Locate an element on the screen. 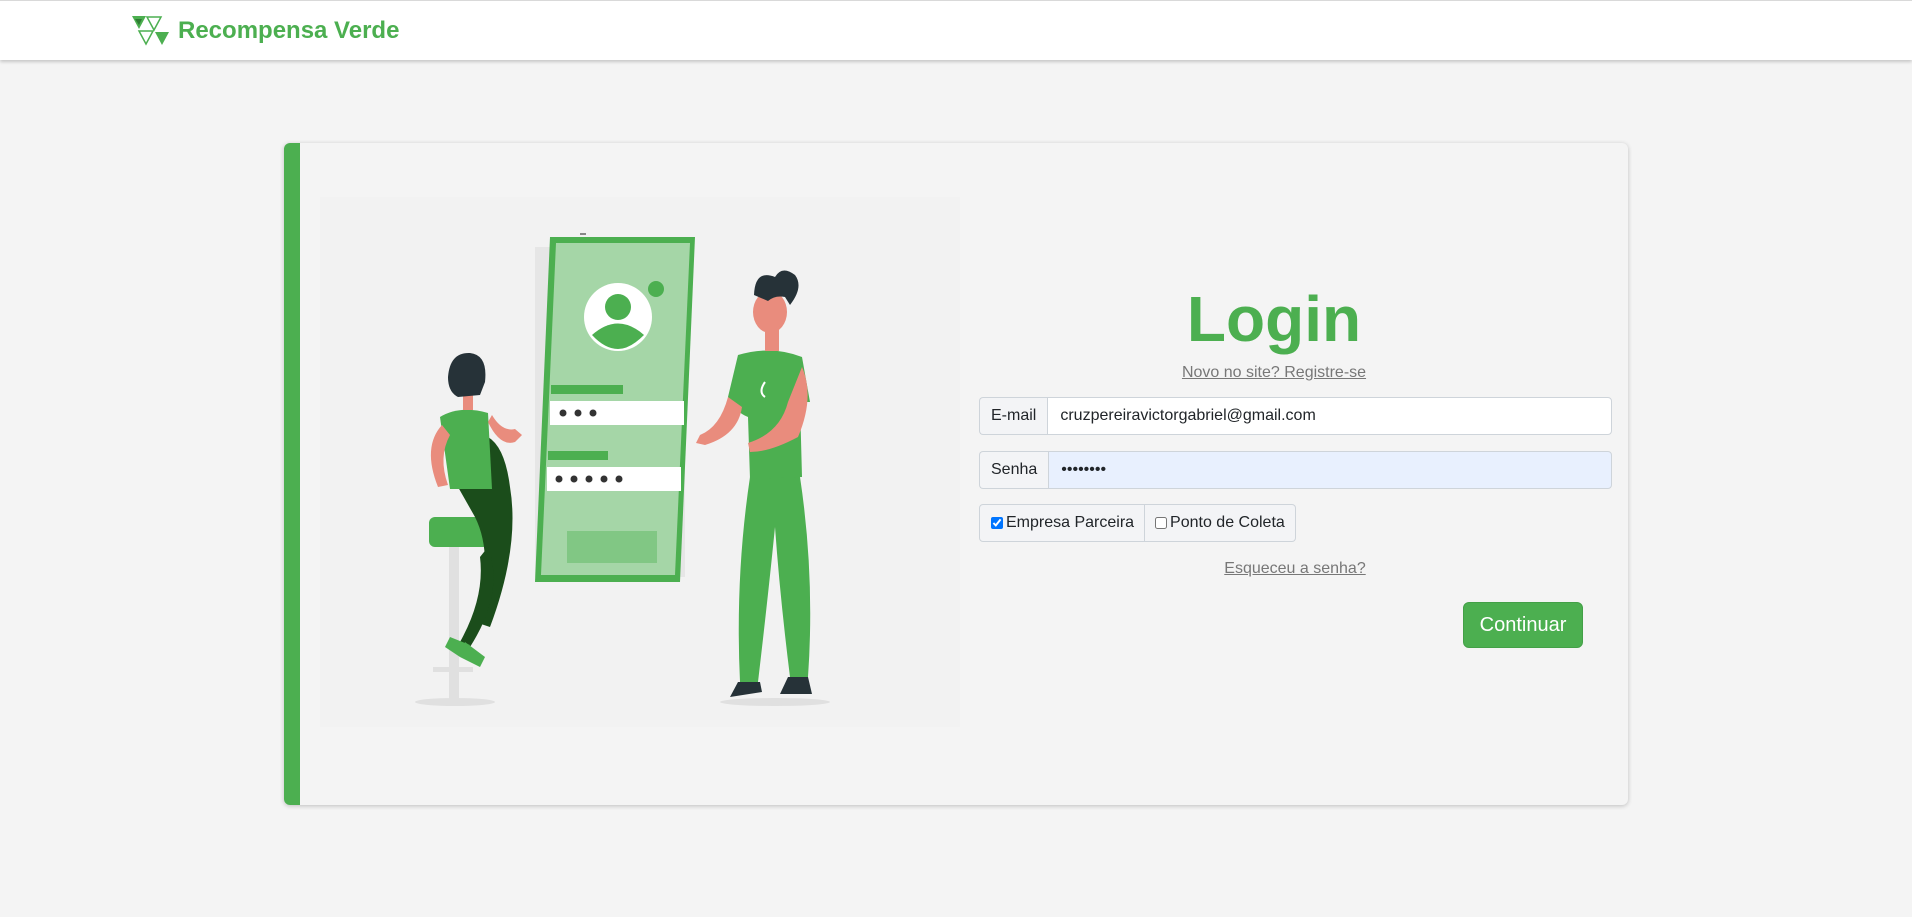  brand-link: Recompensa Verde is located at coordinates (265, 31).